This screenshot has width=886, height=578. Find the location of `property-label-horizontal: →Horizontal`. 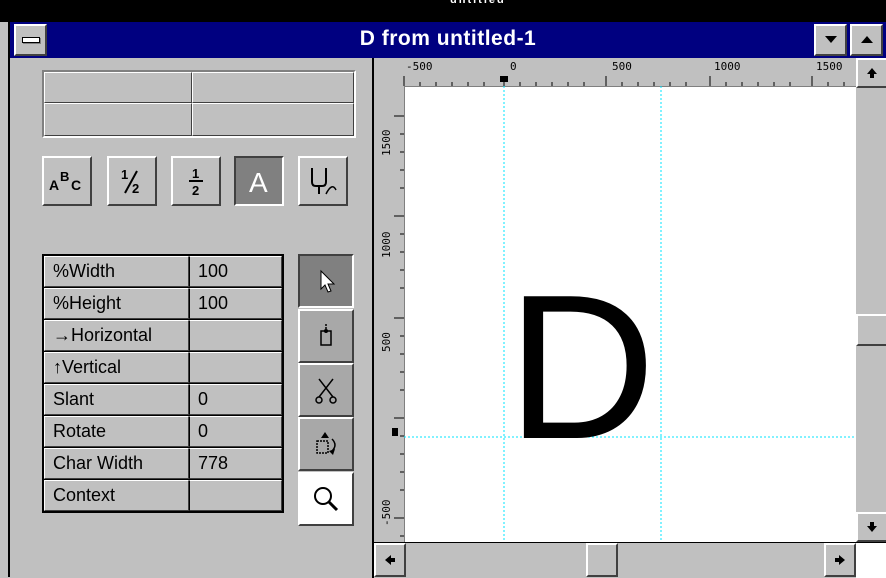

property-label-horizontal: →Horizontal is located at coordinates (116, 335).